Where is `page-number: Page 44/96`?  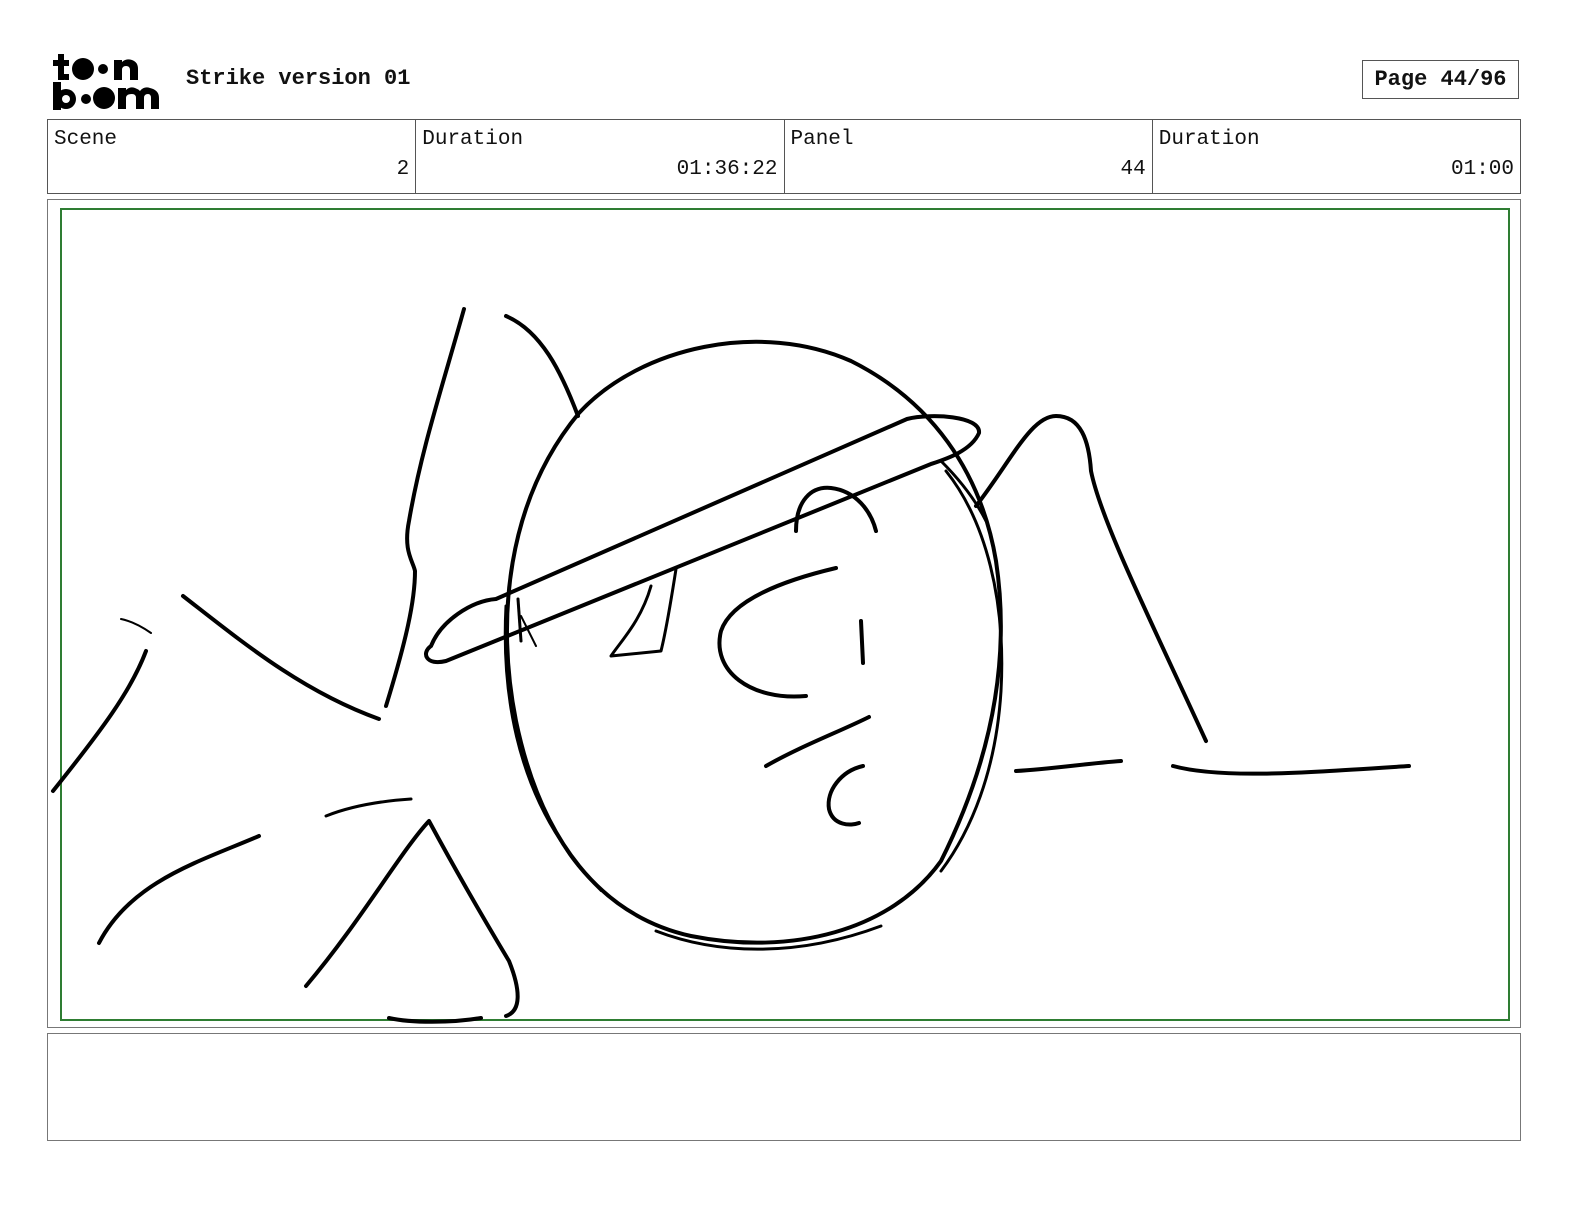
page-number: Page 44/96 is located at coordinates (1440, 79).